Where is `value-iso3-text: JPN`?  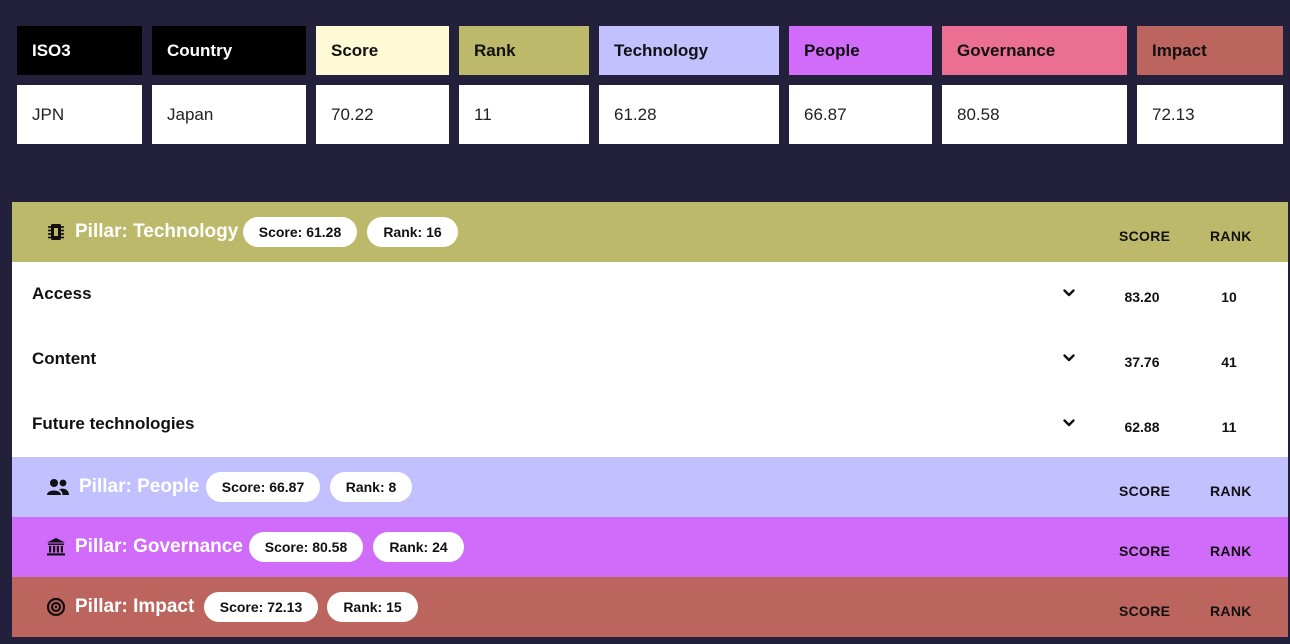
value-iso3-text: JPN is located at coordinates (48, 114).